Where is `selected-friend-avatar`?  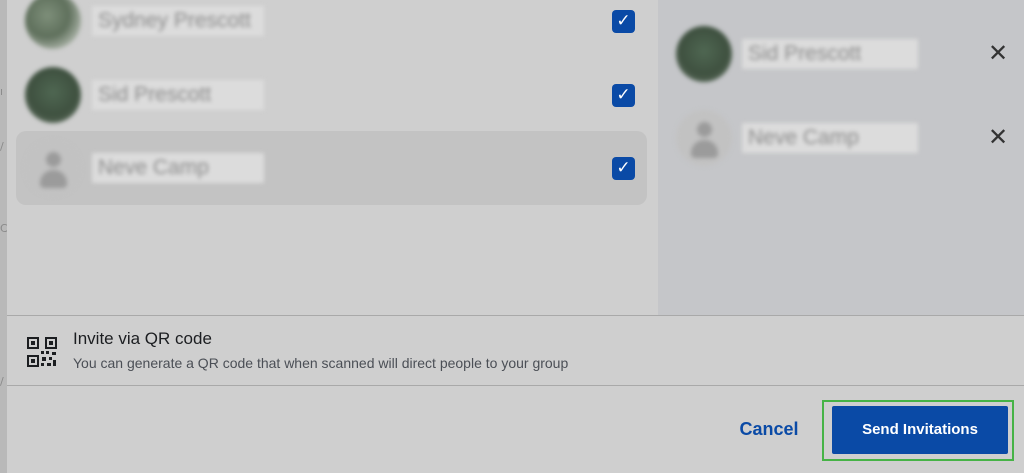 selected-friend-avatar is located at coordinates (704, 54).